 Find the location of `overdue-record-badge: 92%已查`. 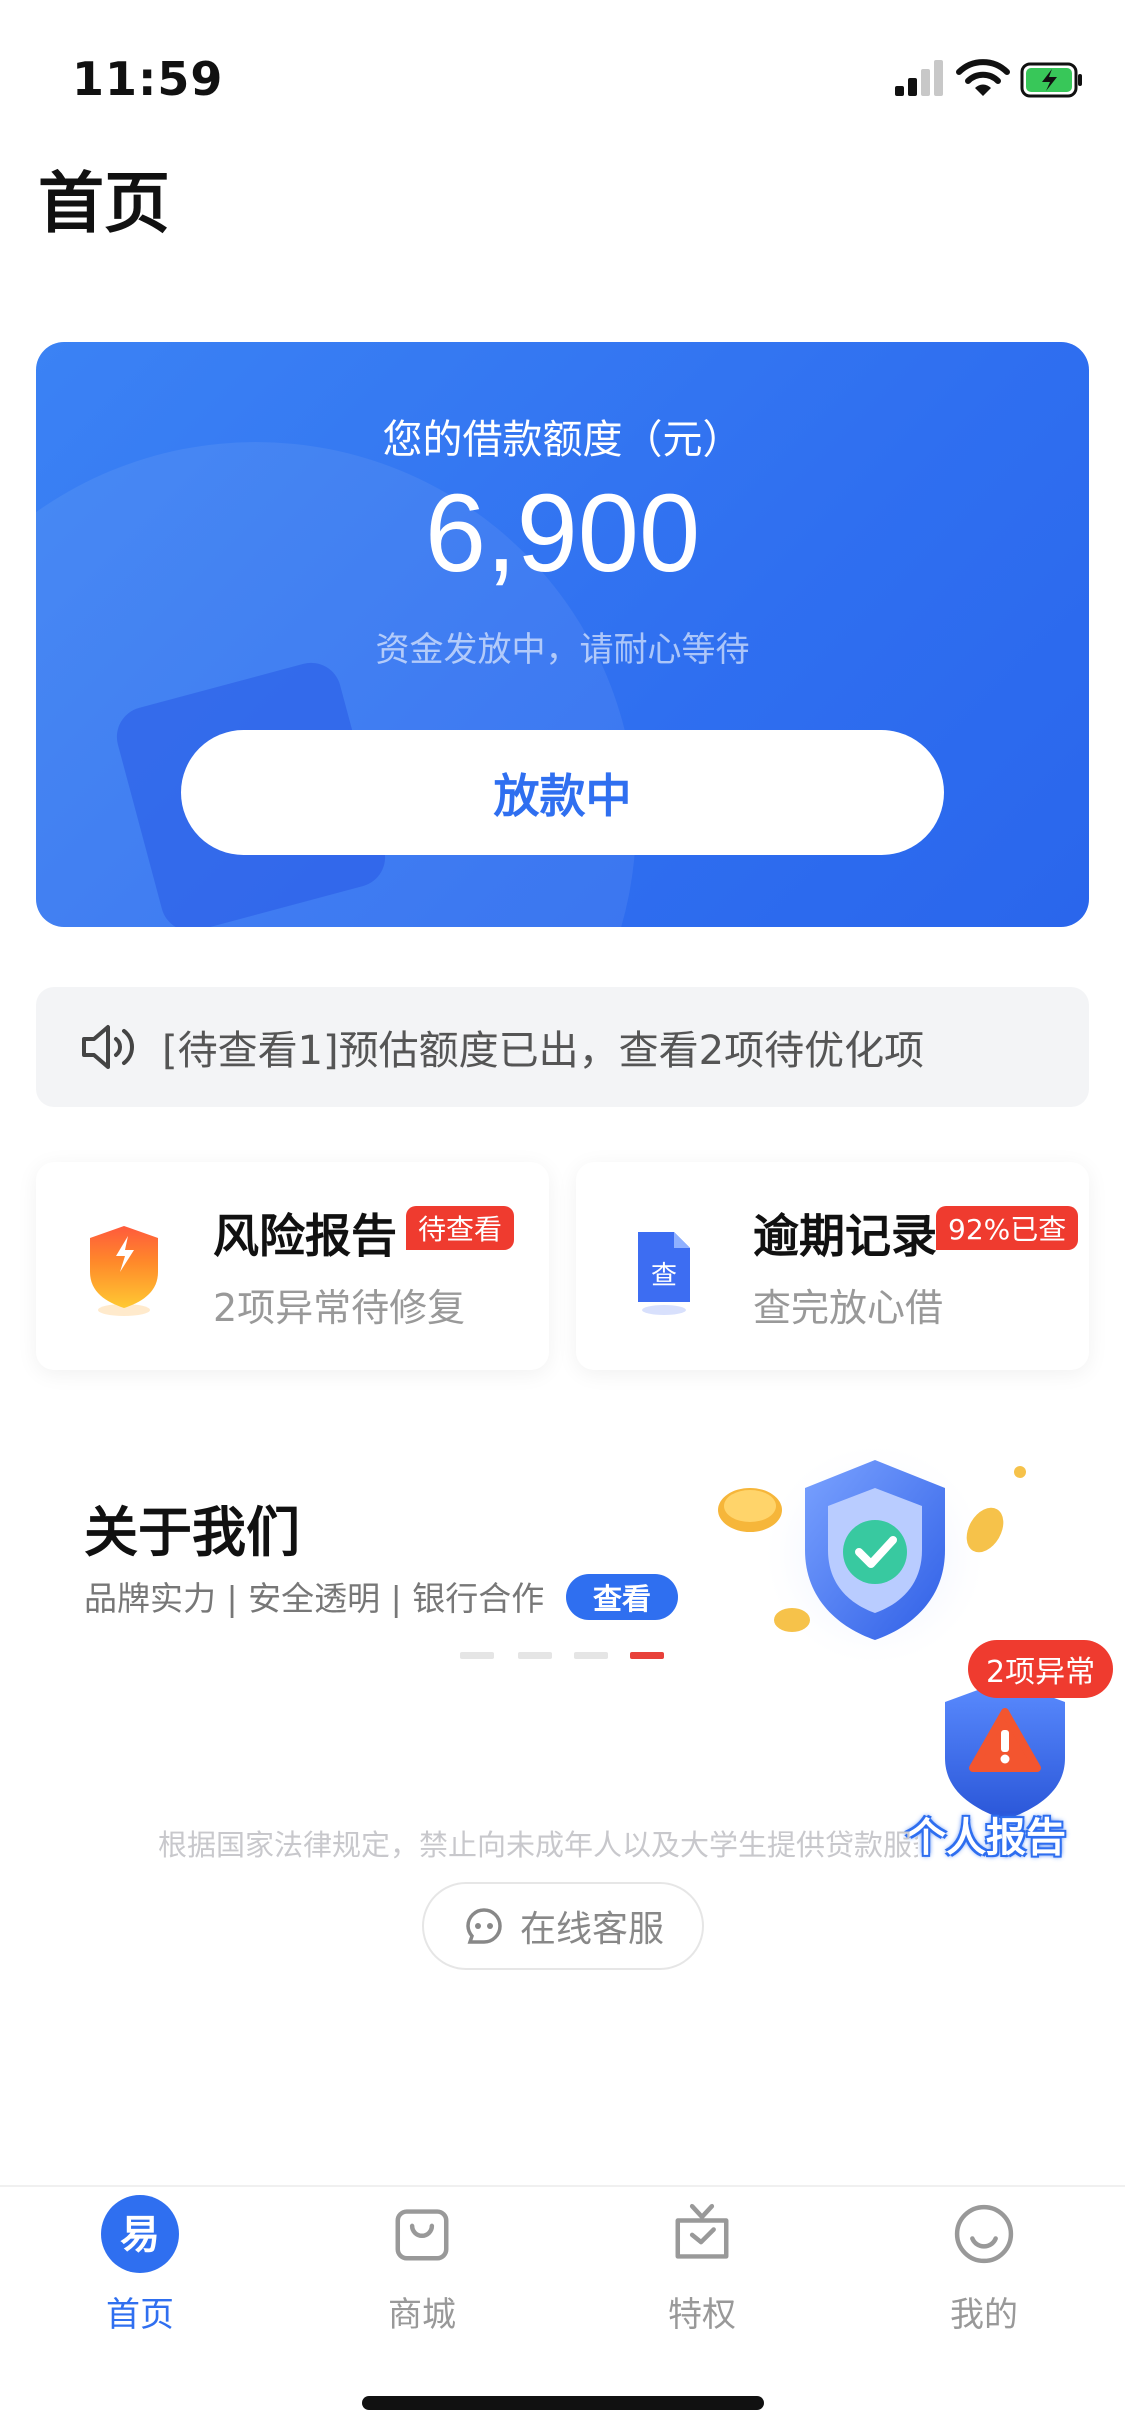

overdue-record-badge: 92%已查 is located at coordinates (1007, 1228).